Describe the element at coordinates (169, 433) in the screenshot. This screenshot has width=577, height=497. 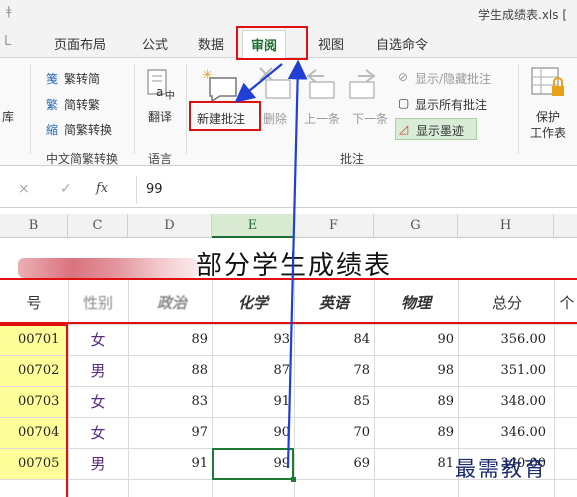
I see `politics-cell: 97` at that location.